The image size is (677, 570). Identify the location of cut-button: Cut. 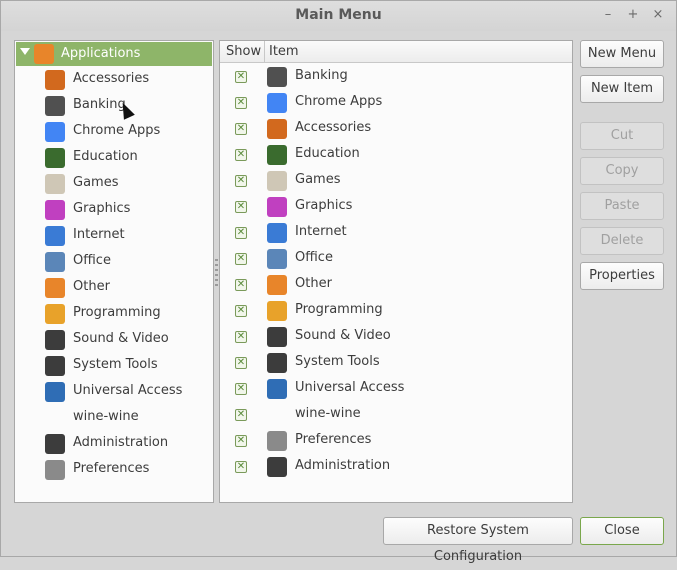
(622, 136).